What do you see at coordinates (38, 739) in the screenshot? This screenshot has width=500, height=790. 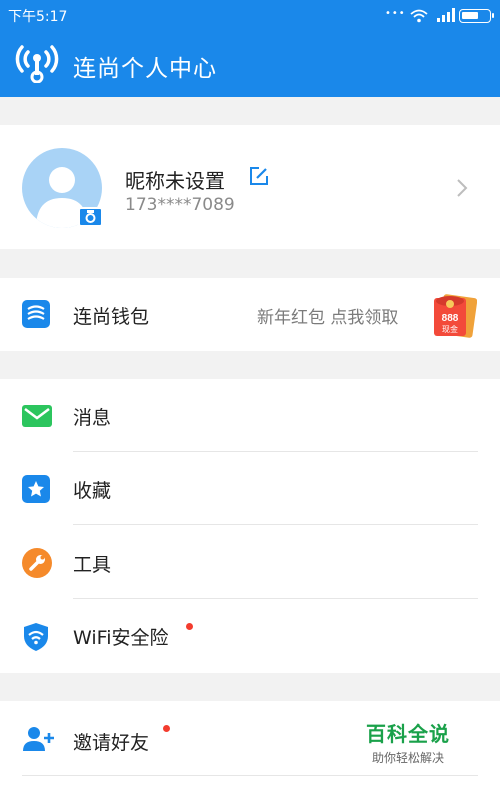 I see `add-user-icon` at bounding box center [38, 739].